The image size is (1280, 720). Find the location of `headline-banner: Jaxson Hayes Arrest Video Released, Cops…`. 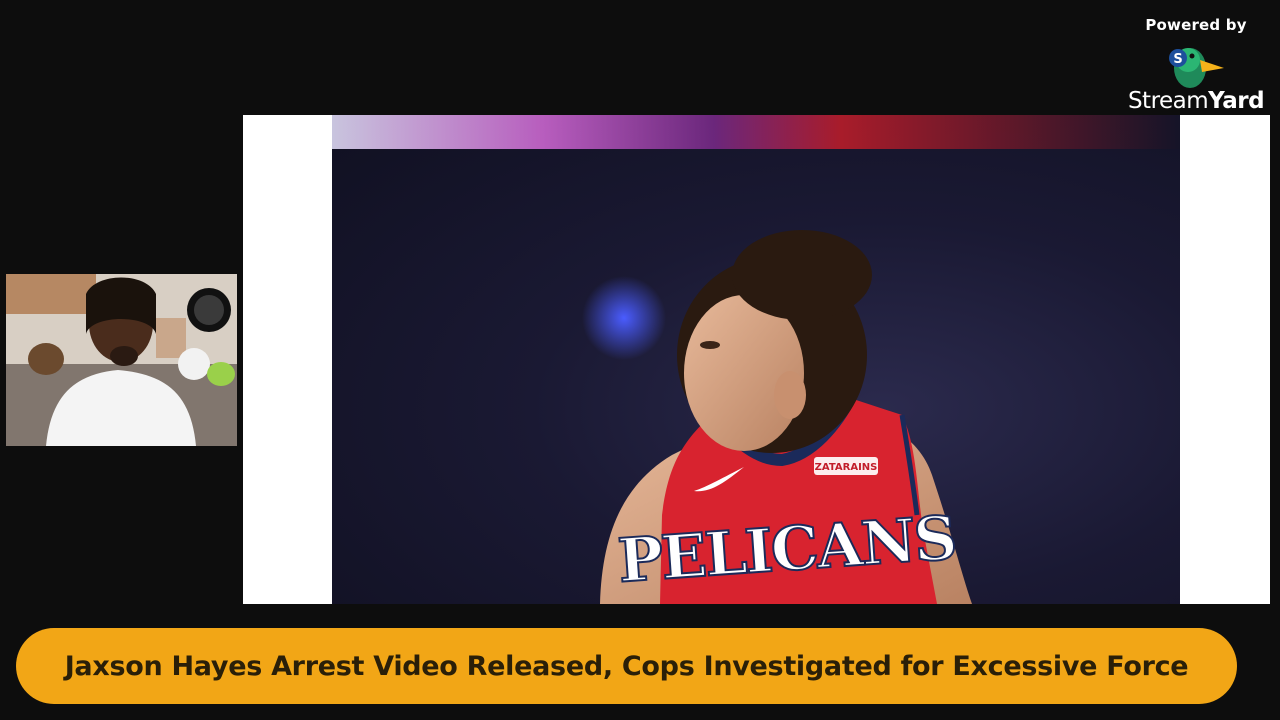

headline-banner: Jaxson Hayes Arrest Video Released, Cops… is located at coordinates (626, 666).